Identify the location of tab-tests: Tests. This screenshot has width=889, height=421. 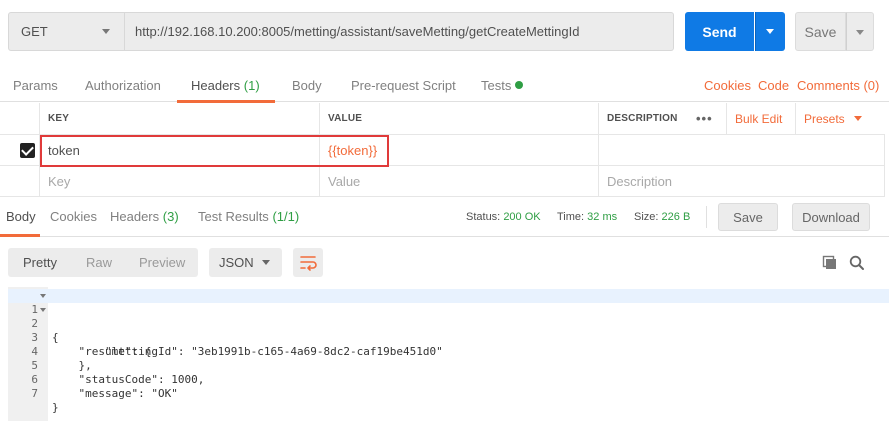
(502, 86).